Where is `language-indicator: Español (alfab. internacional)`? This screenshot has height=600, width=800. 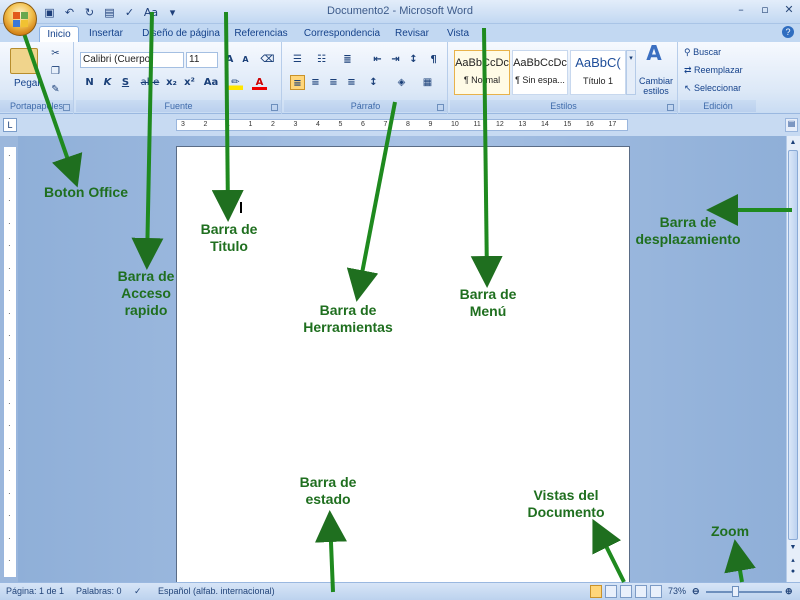 language-indicator: Español (alfab. internacional) is located at coordinates (216, 591).